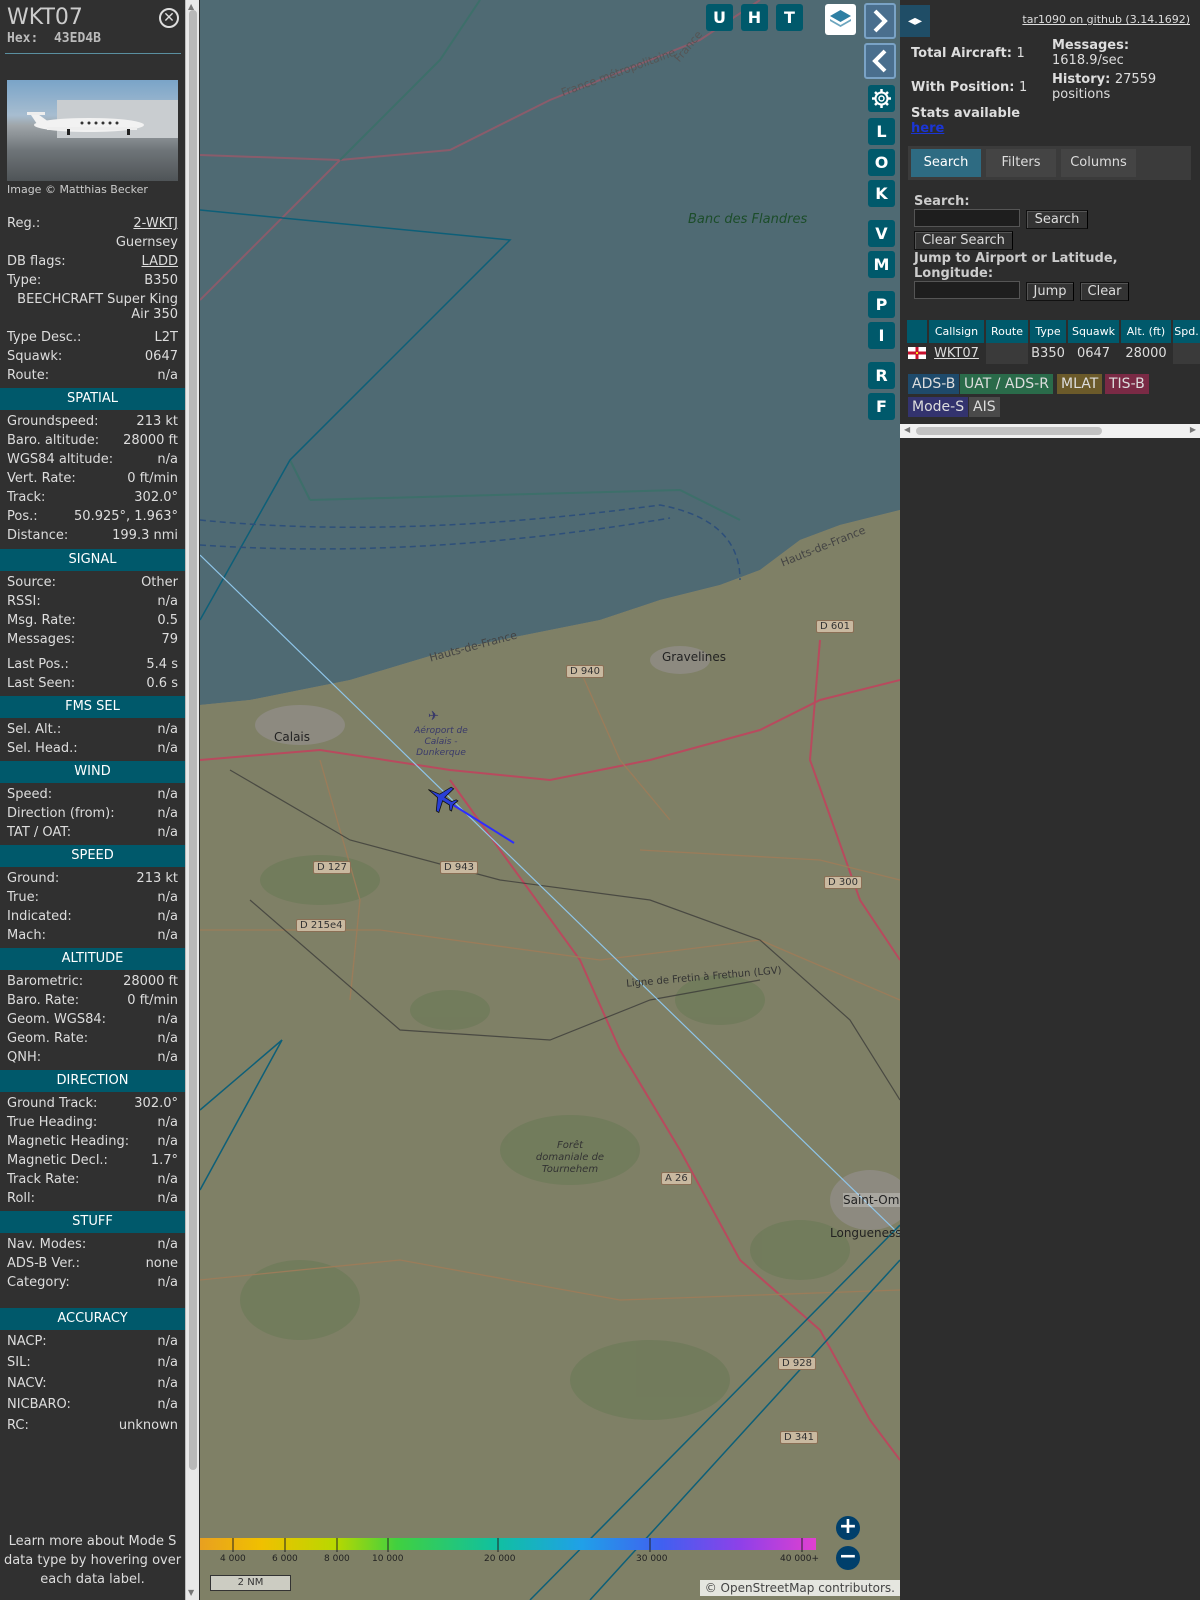  I want to click on map-label-foret: Forêt domaniale de Tournehem, so click(570, 1157).